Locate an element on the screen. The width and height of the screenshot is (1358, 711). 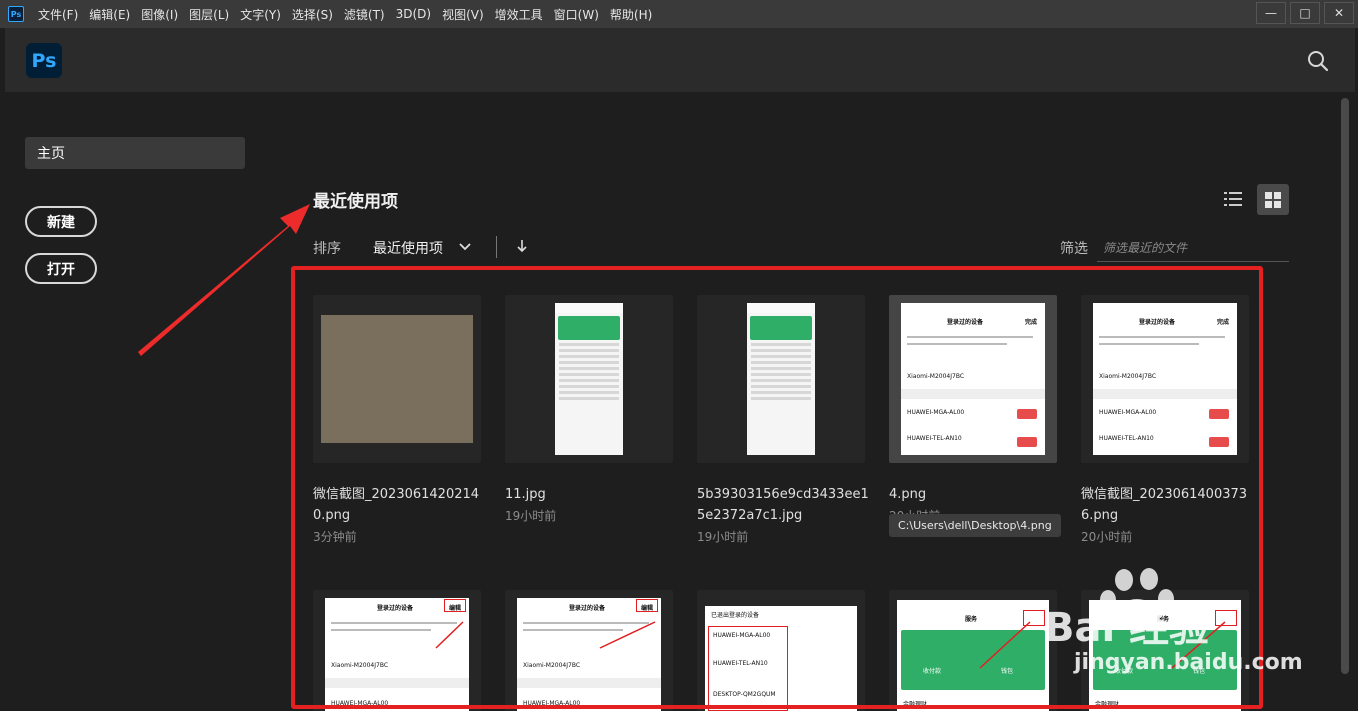
menu-view: 视图(V) is located at coordinates (463, 14).